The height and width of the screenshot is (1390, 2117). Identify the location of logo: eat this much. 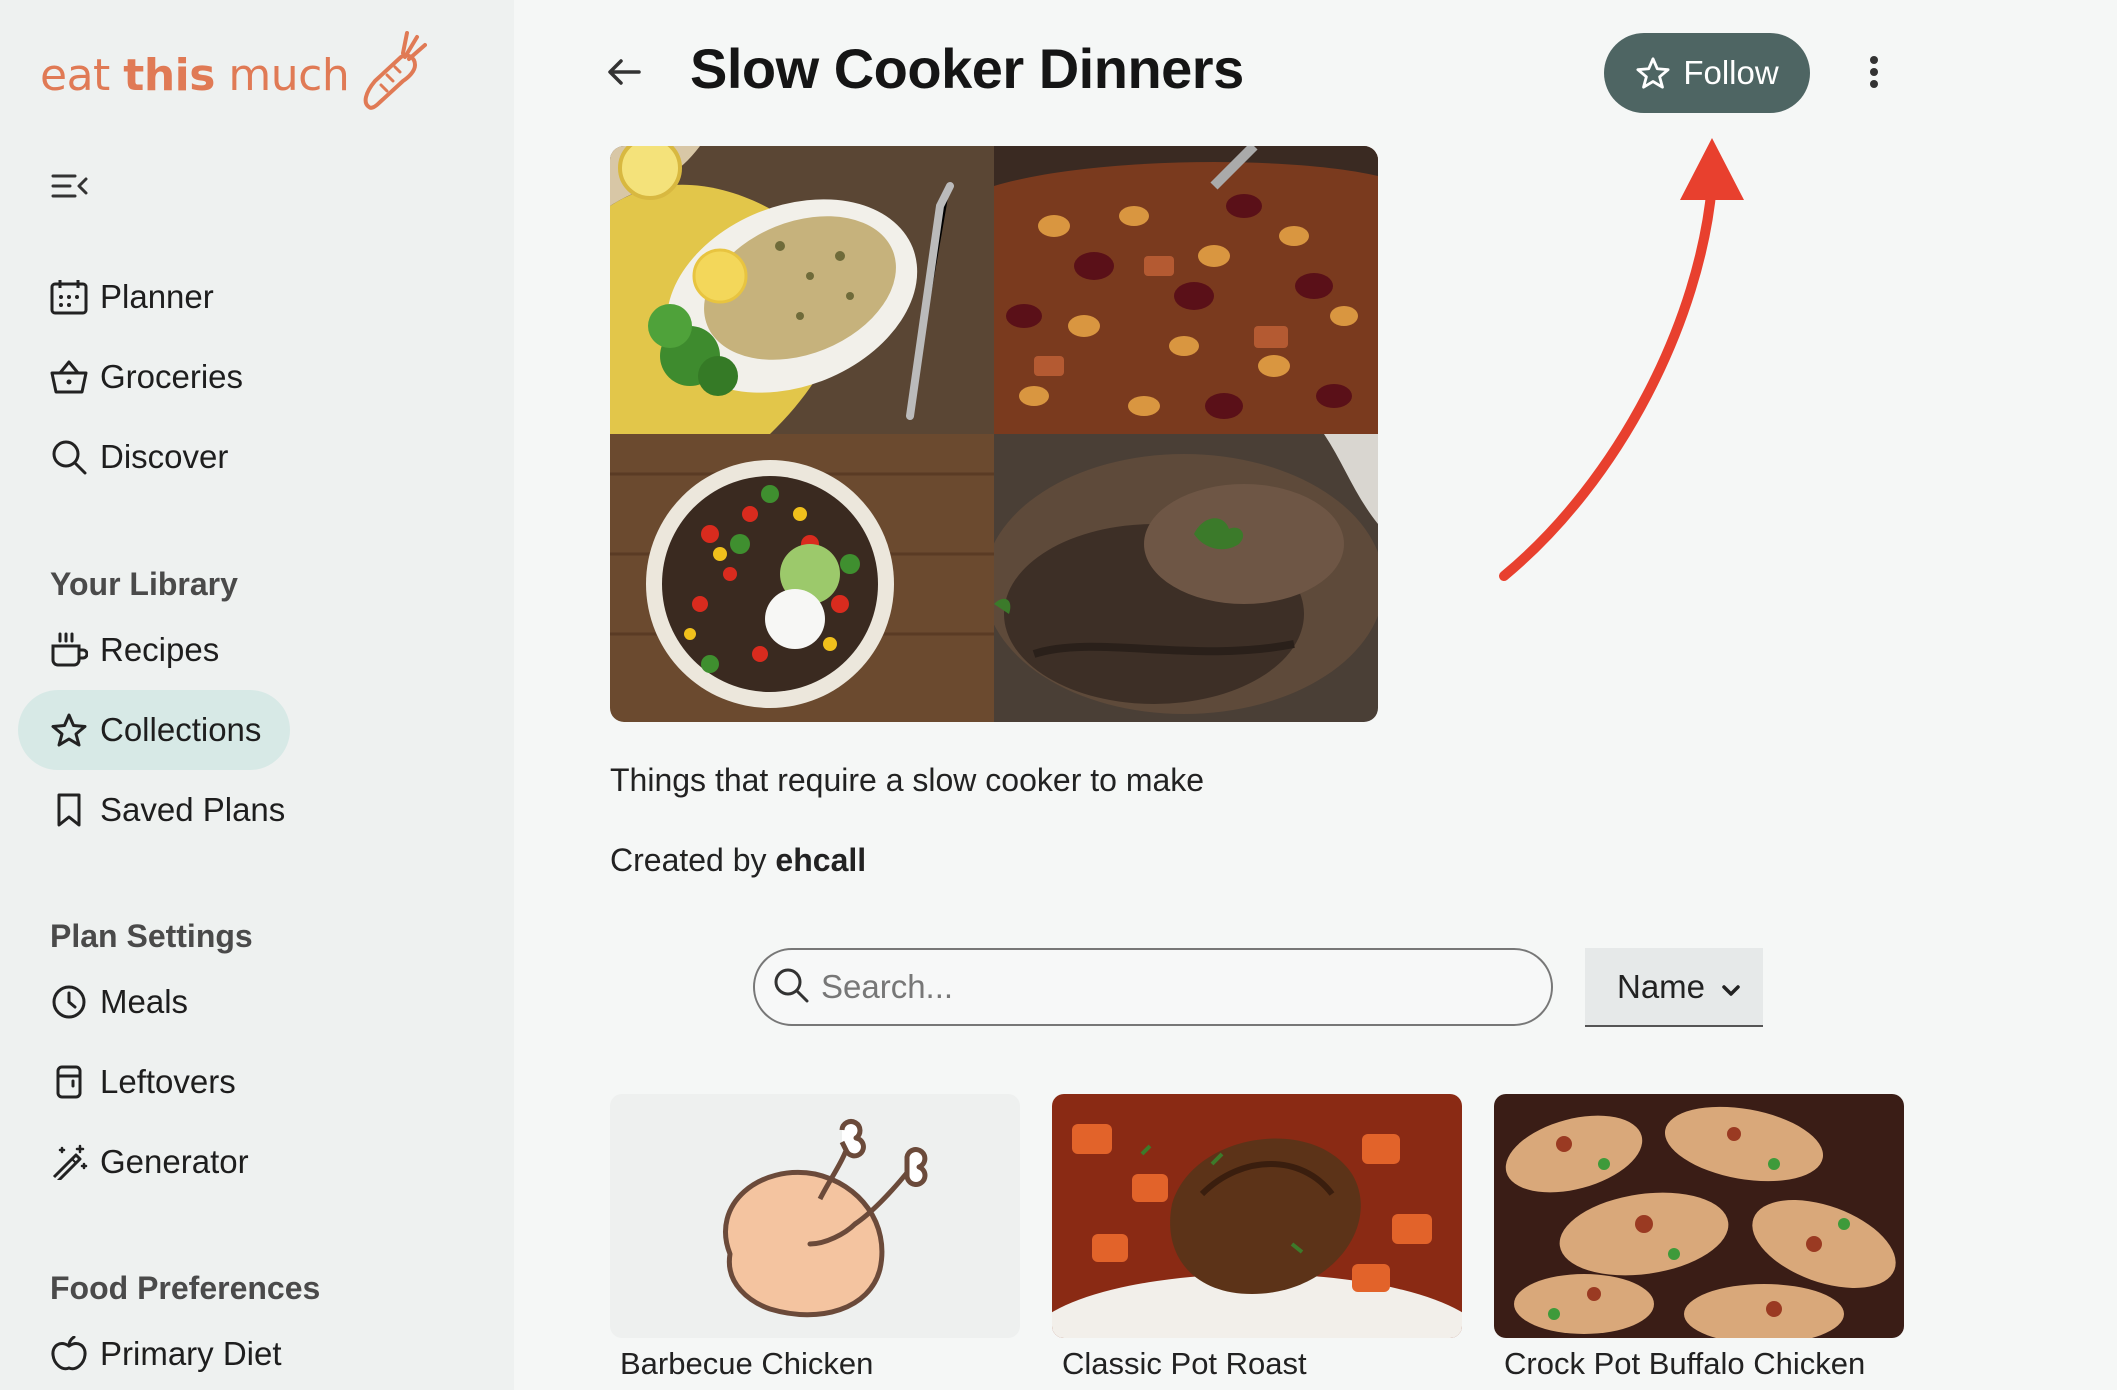
(234, 75).